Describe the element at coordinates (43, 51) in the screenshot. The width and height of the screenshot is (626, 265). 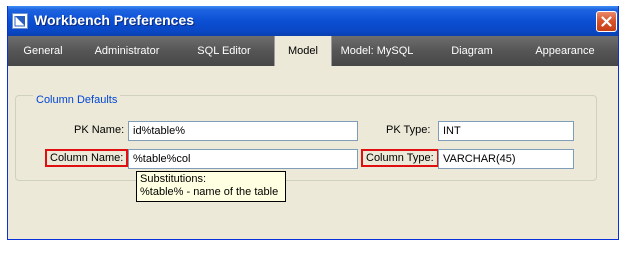
I see `tab-general: General` at that location.